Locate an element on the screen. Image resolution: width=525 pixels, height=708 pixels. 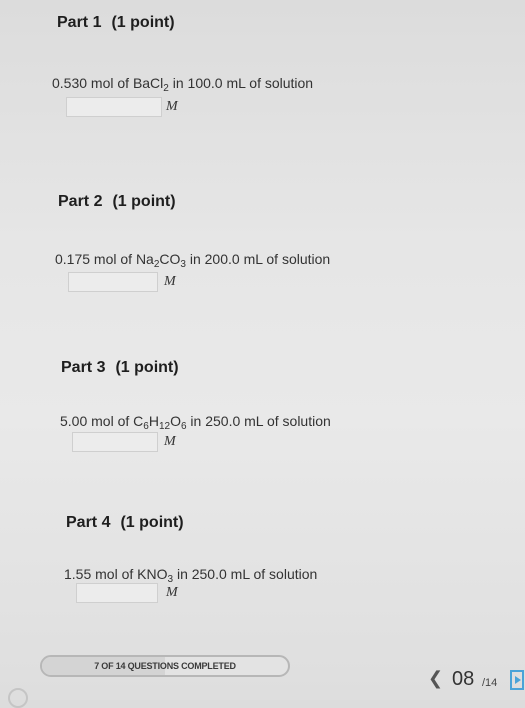
part-4-formula: KNO3 is located at coordinates (155, 575).